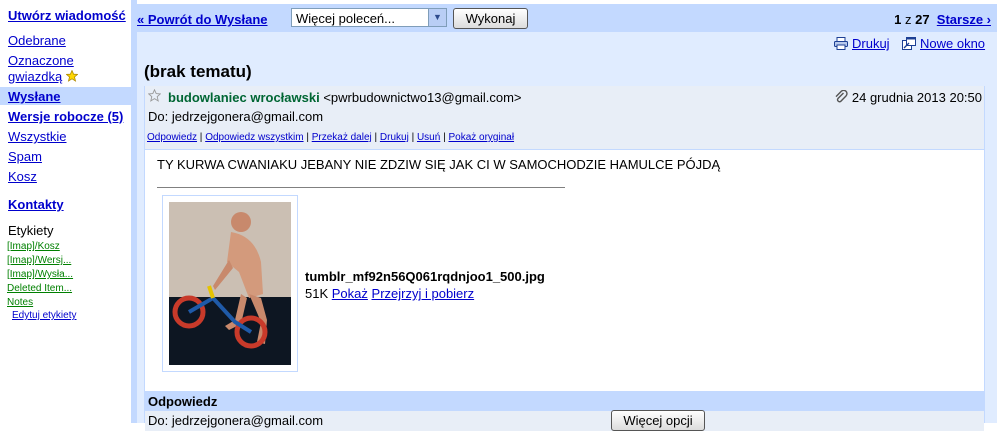 This screenshot has width=997, height=431. I want to click on more-actions-select: Więcej poleceń... ▼, so click(369, 17).